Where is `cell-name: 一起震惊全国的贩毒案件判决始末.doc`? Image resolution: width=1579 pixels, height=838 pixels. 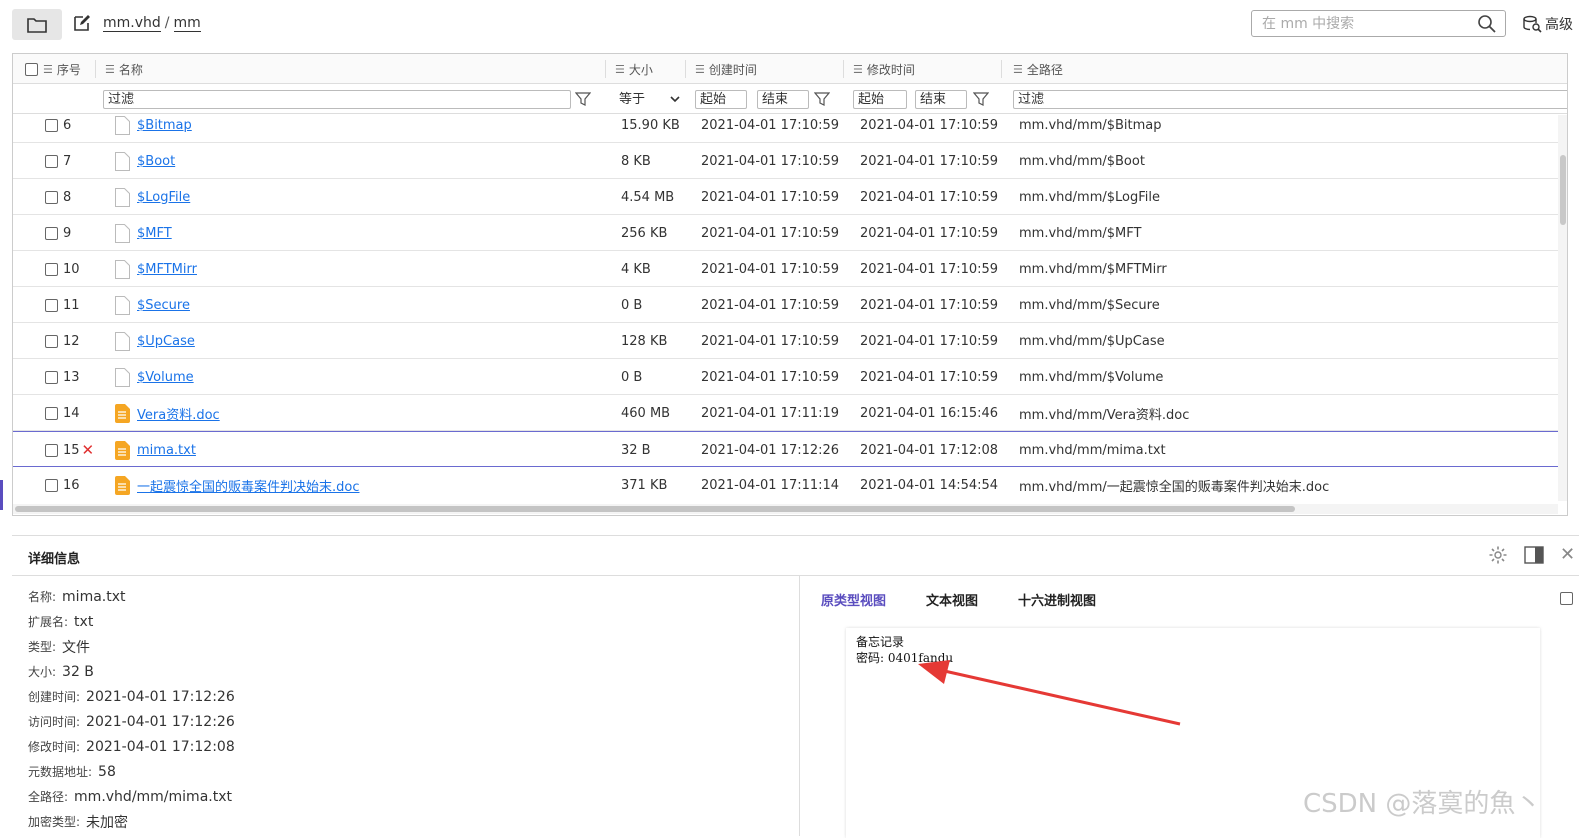
cell-name: 一起震惊全国的贩毒案件判决始末.doc is located at coordinates (237, 484).